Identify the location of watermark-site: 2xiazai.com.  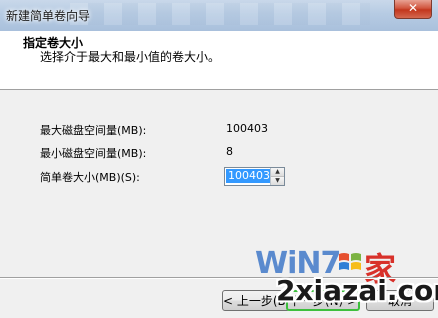
(357, 290).